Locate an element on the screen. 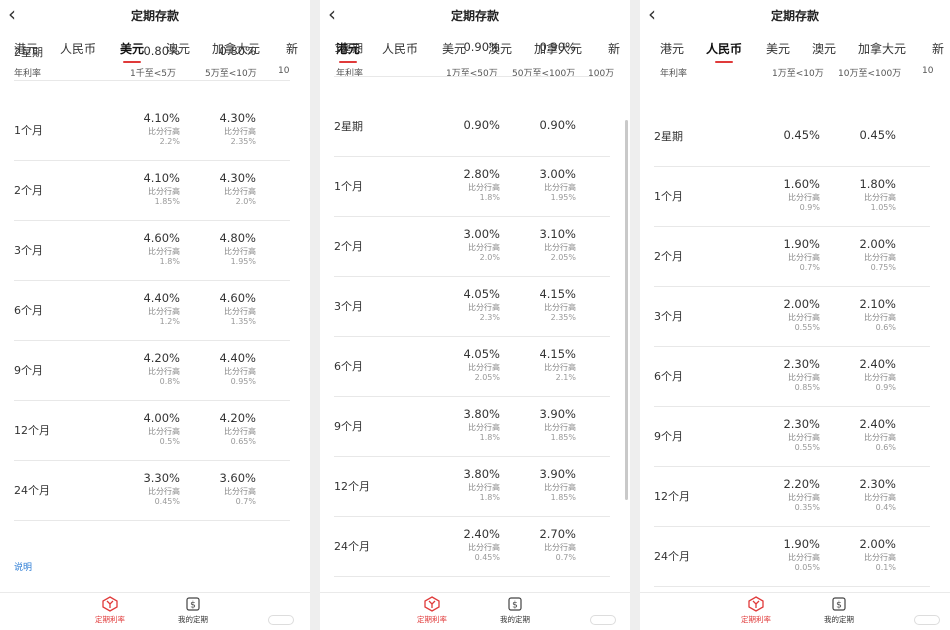  tab-rmb: 人民币 is located at coordinates (724, 51).